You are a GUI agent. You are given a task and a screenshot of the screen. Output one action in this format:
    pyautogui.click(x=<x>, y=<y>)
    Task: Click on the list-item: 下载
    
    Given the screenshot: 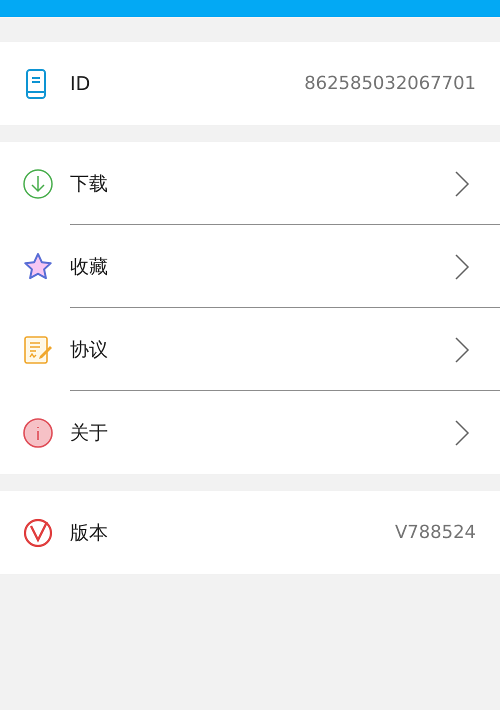 What is the action you would take?
    pyautogui.click(x=250, y=183)
    